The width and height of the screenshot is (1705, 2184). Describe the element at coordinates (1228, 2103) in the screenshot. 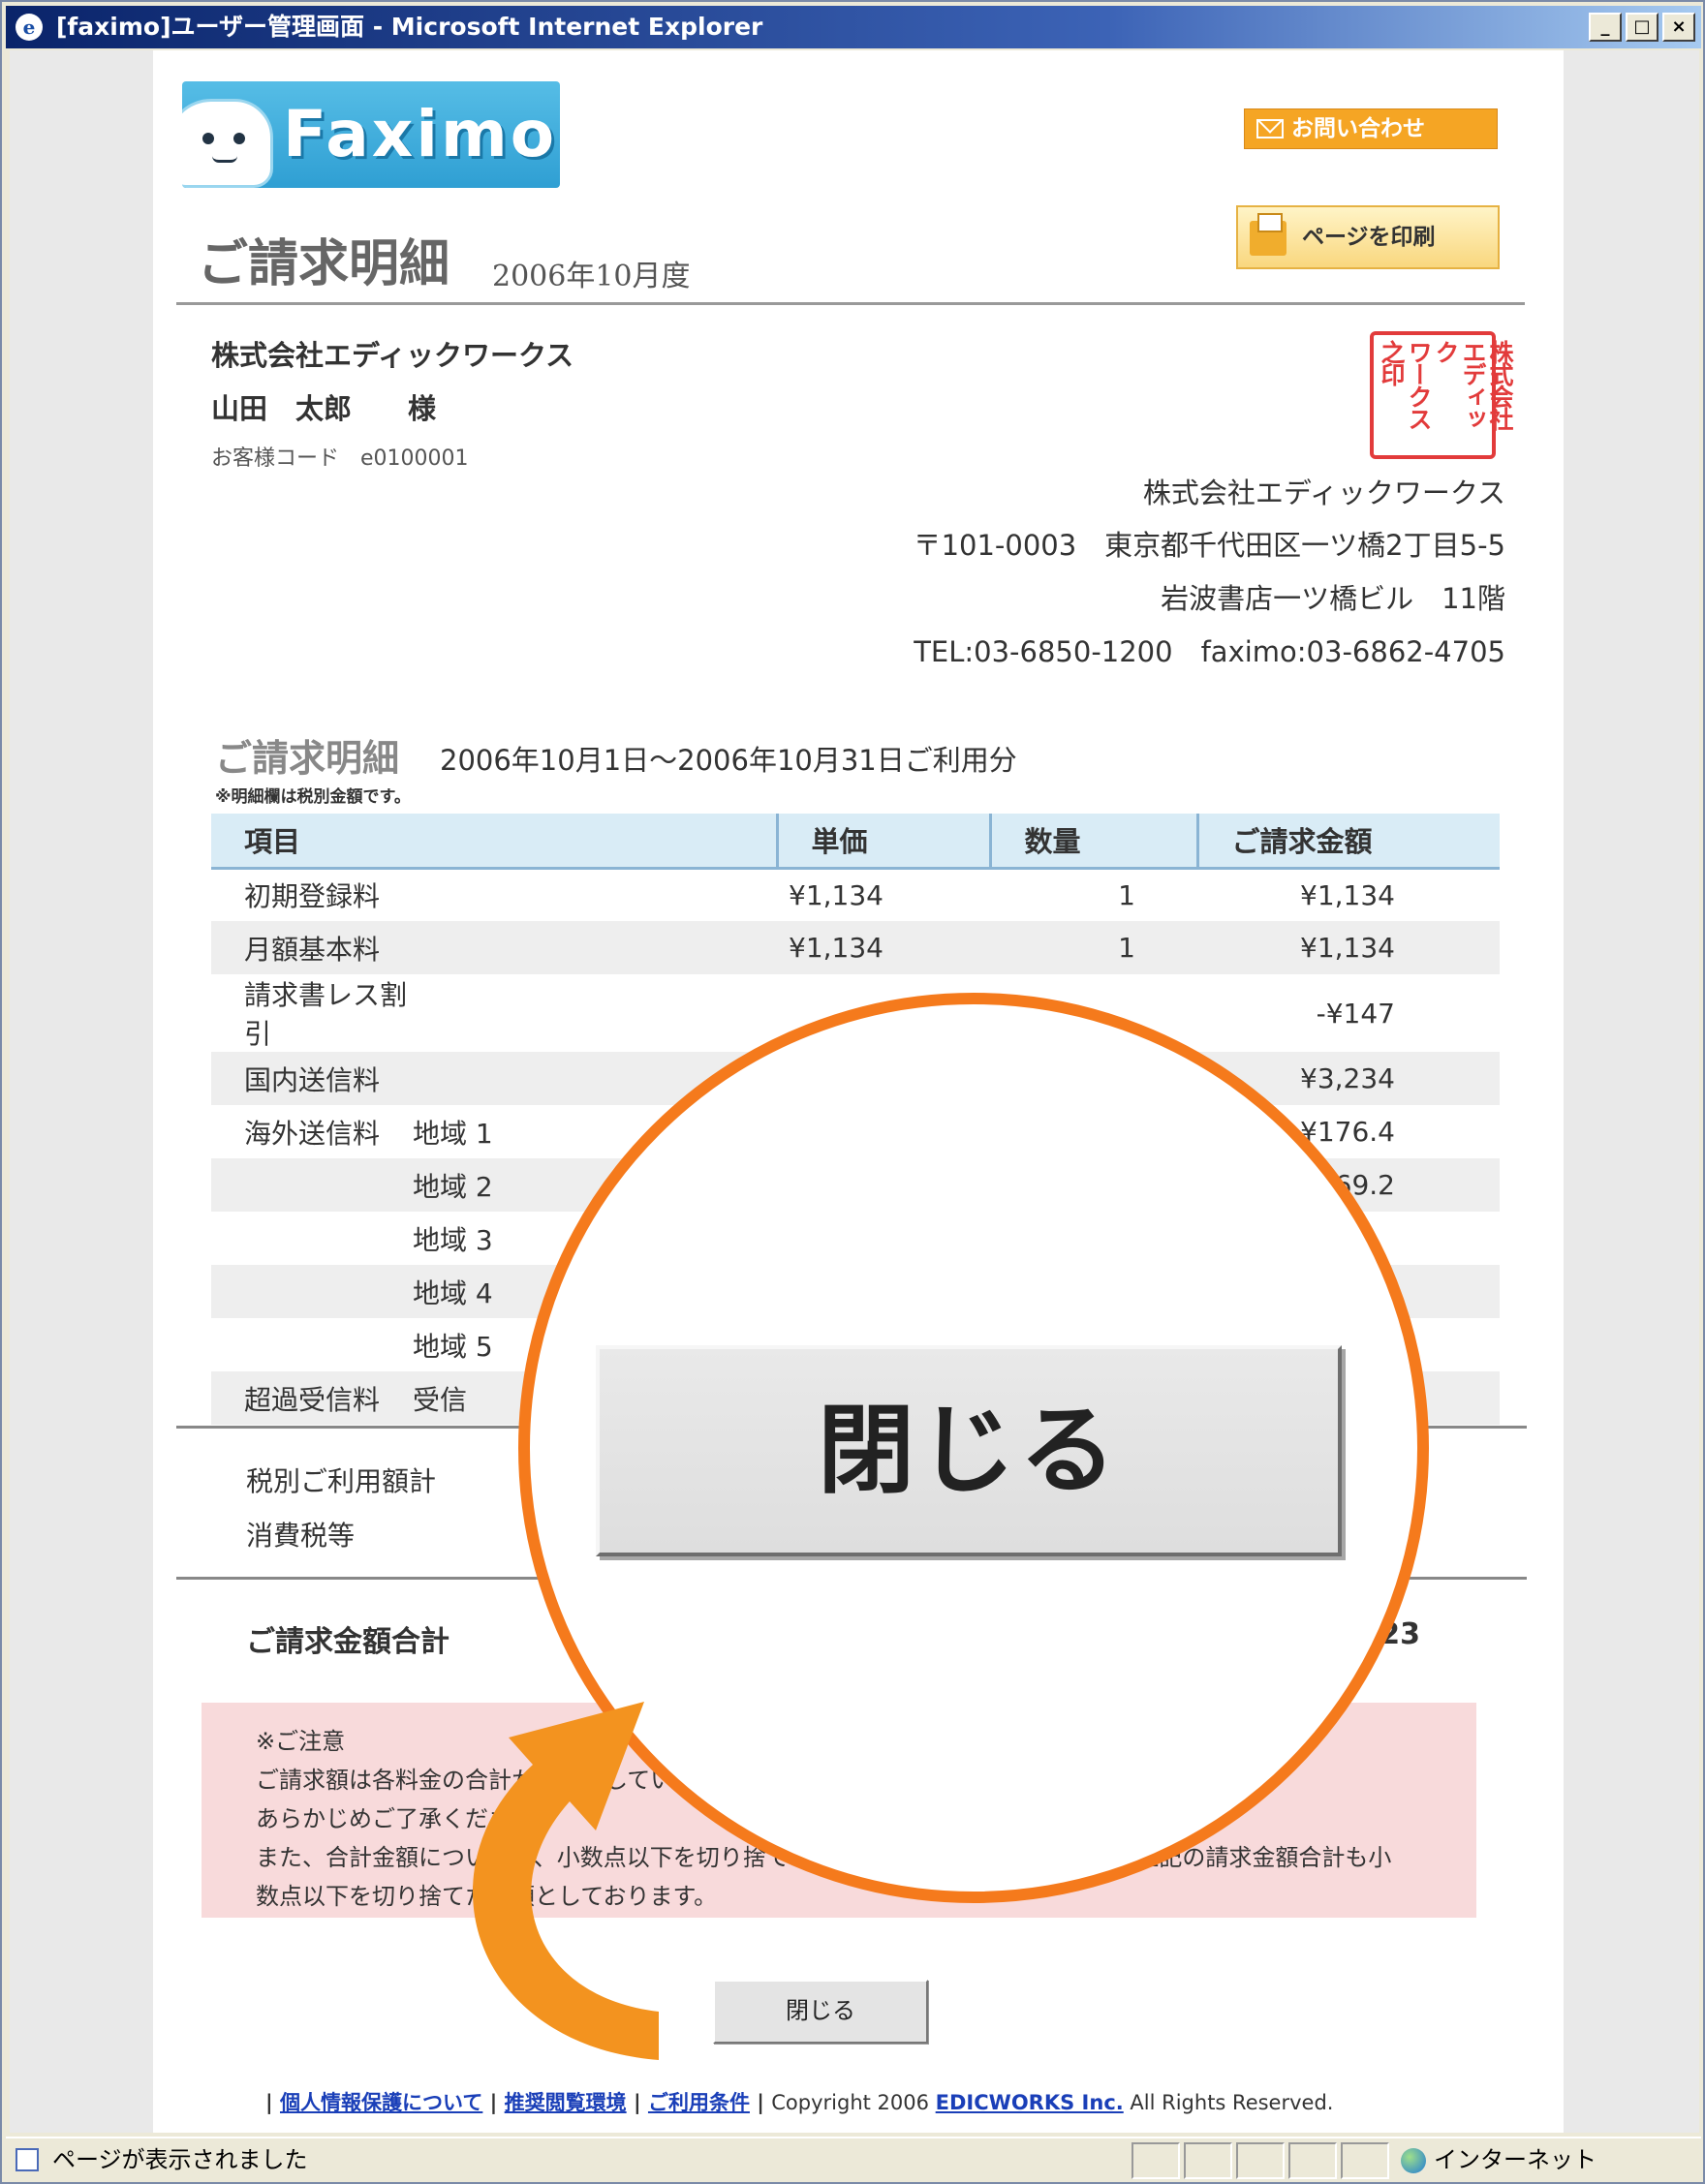

I see `copyright-suffix: All Rights Reserved.` at that location.